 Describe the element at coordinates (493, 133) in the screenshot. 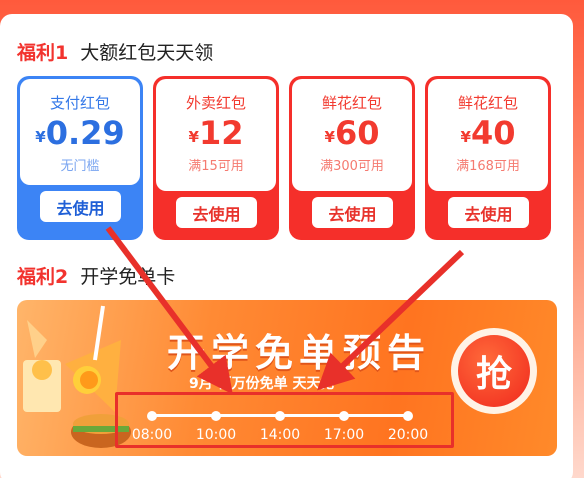

I see `amount-value: 40` at that location.